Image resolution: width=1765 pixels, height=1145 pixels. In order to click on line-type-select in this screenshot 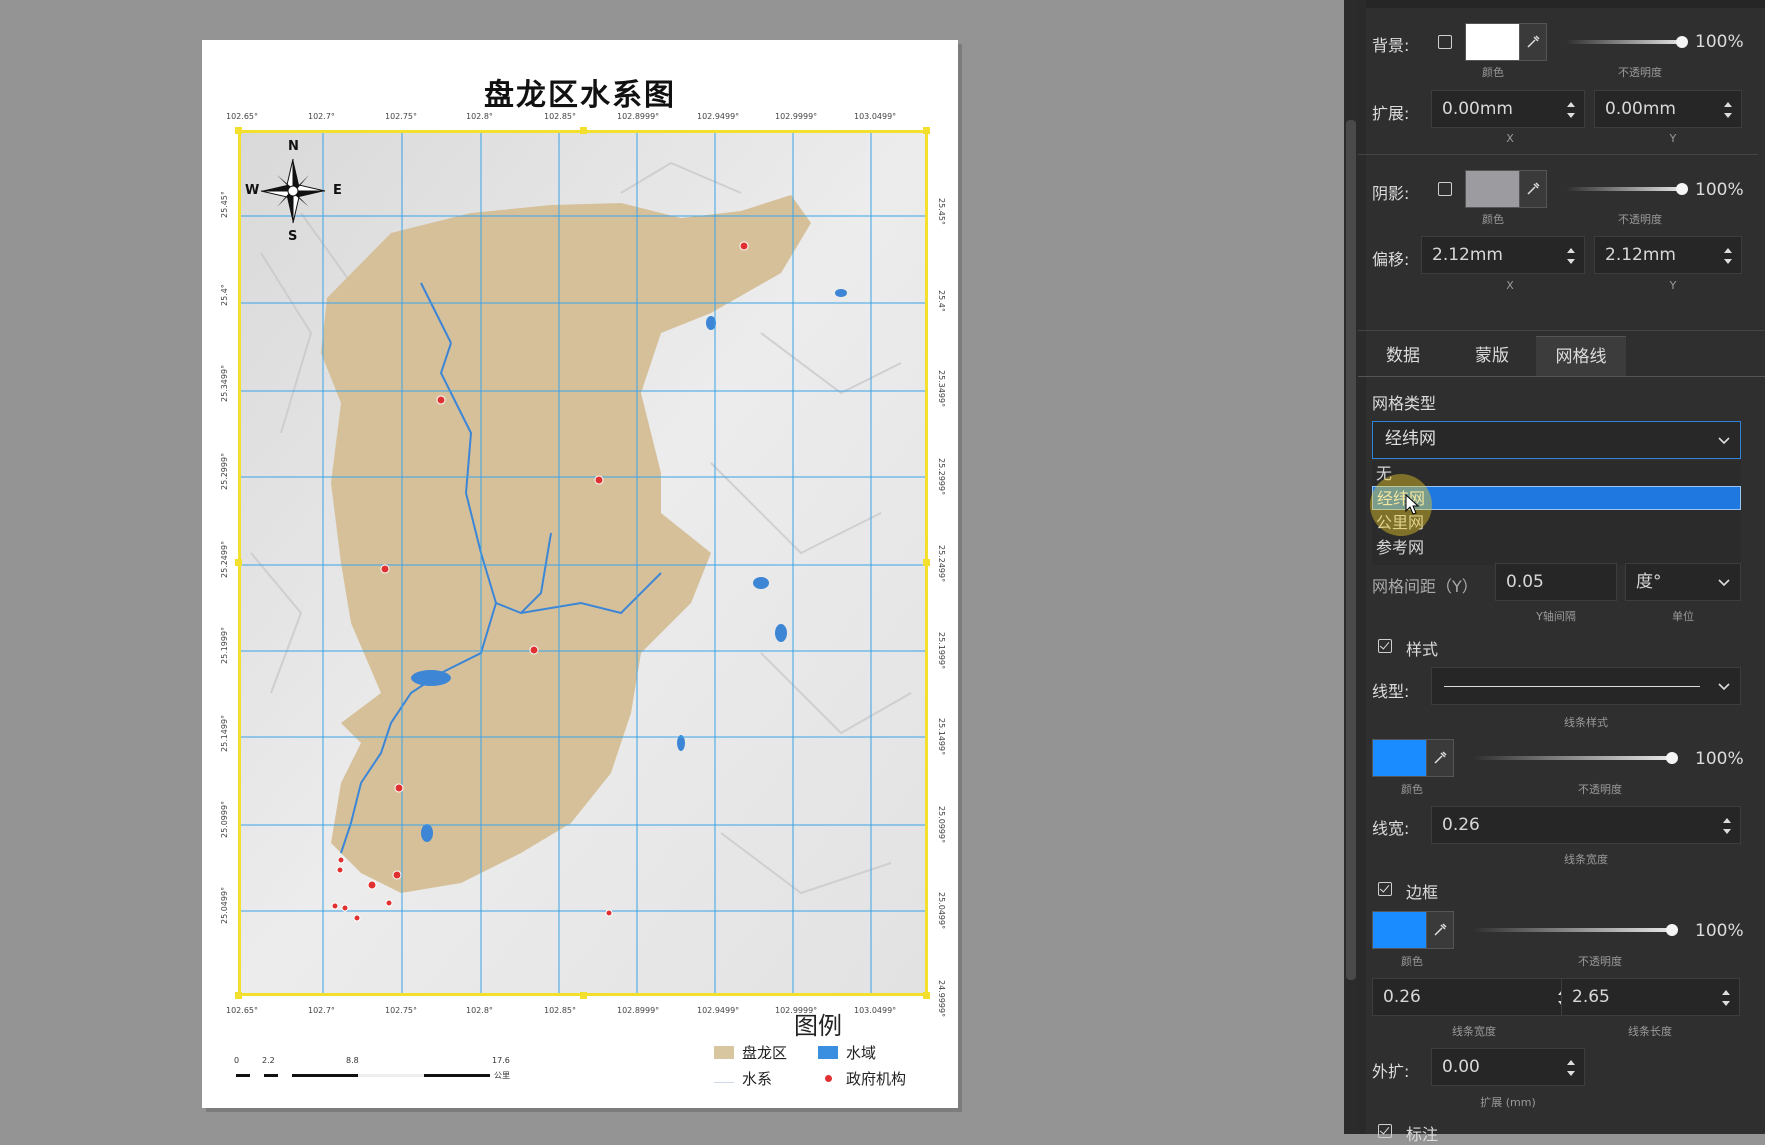, I will do `click(1586, 686)`.